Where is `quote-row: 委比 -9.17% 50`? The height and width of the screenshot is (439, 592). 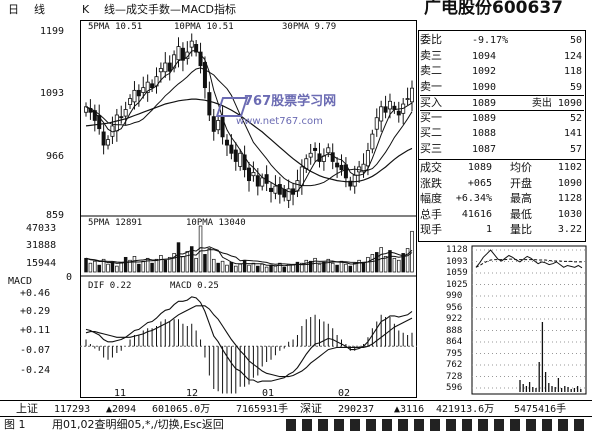 quote-row: 委比 -9.17% 50 is located at coordinates (502, 40).